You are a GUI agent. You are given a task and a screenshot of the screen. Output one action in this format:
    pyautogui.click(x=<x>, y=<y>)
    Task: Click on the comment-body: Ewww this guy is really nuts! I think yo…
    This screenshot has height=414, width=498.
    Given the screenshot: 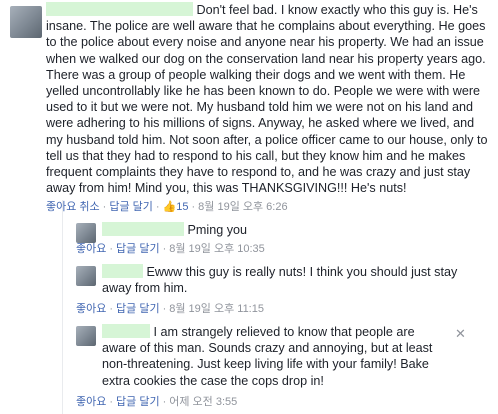 What is the action you would take?
    pyautogui.click(x=280, y=280)
    